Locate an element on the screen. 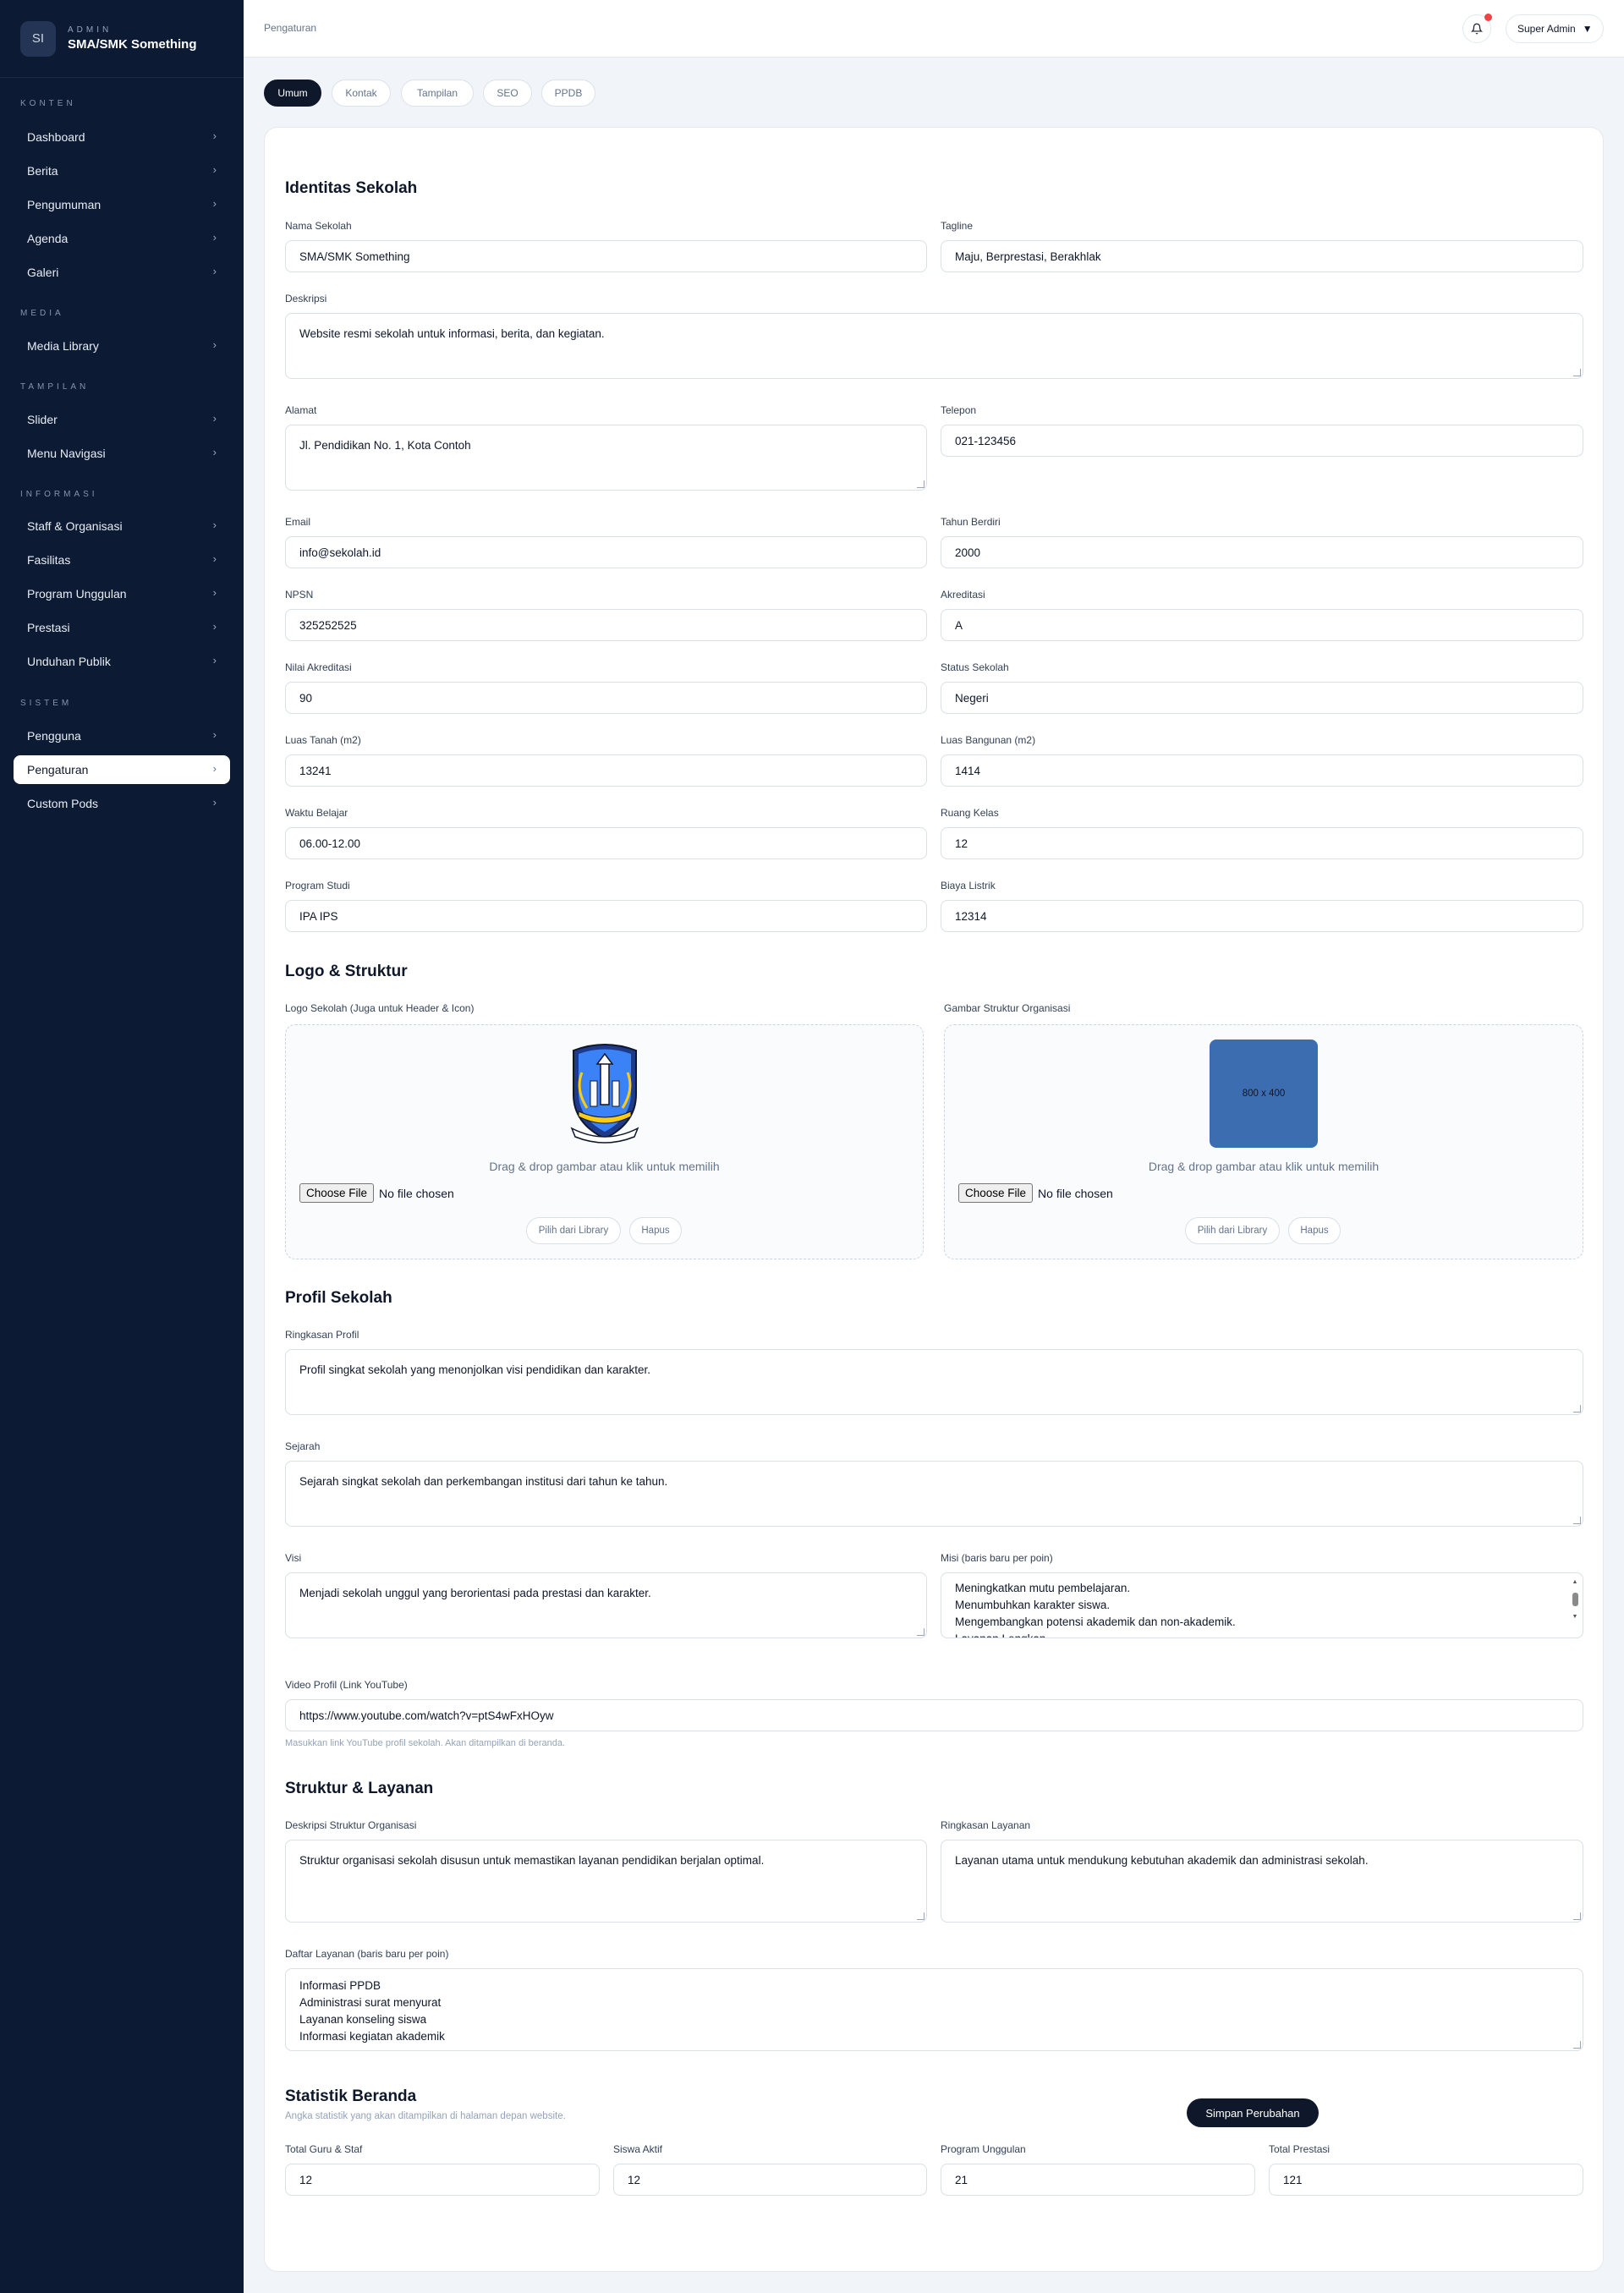  sidebar-item-program-unggulan: Program Unggulan › is located at coordinates (122, 593).